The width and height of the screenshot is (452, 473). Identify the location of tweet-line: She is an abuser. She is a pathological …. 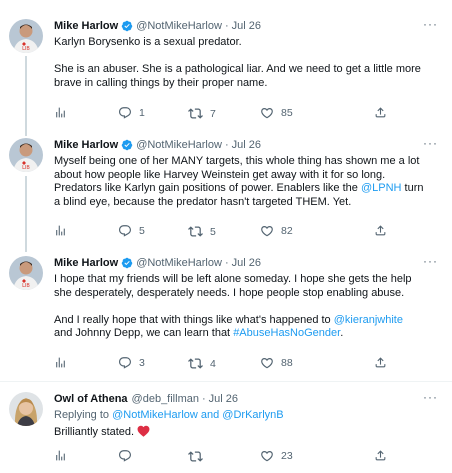
(237, 69).